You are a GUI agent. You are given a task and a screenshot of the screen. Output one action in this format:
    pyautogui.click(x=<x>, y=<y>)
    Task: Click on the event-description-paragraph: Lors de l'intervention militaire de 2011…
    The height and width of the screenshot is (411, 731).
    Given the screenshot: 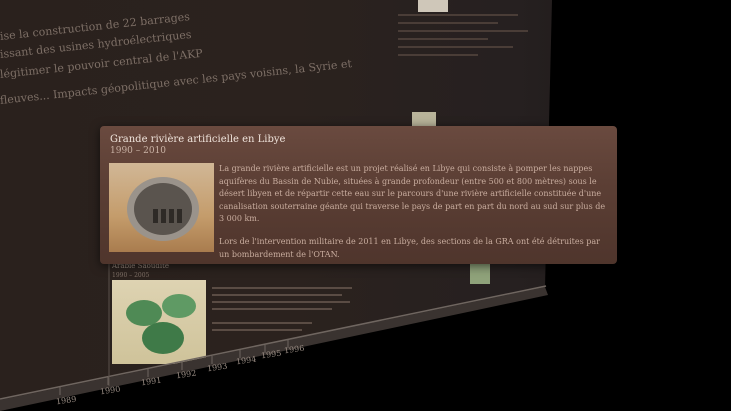 What is the action you would take?
    pyautogui.click(x=409, y=247)
    